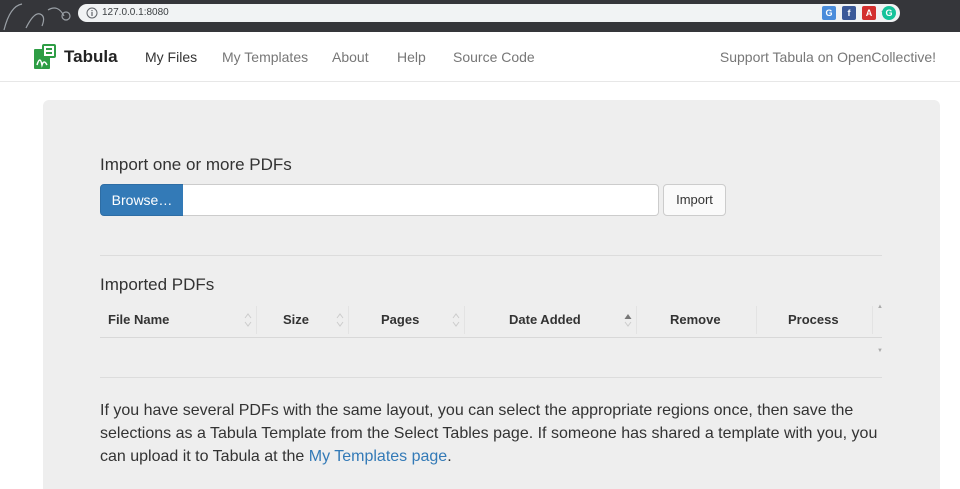  Describe the element at coordinates (37, 17) in the screenshot. I see `browser-theme-decoration` at that location.